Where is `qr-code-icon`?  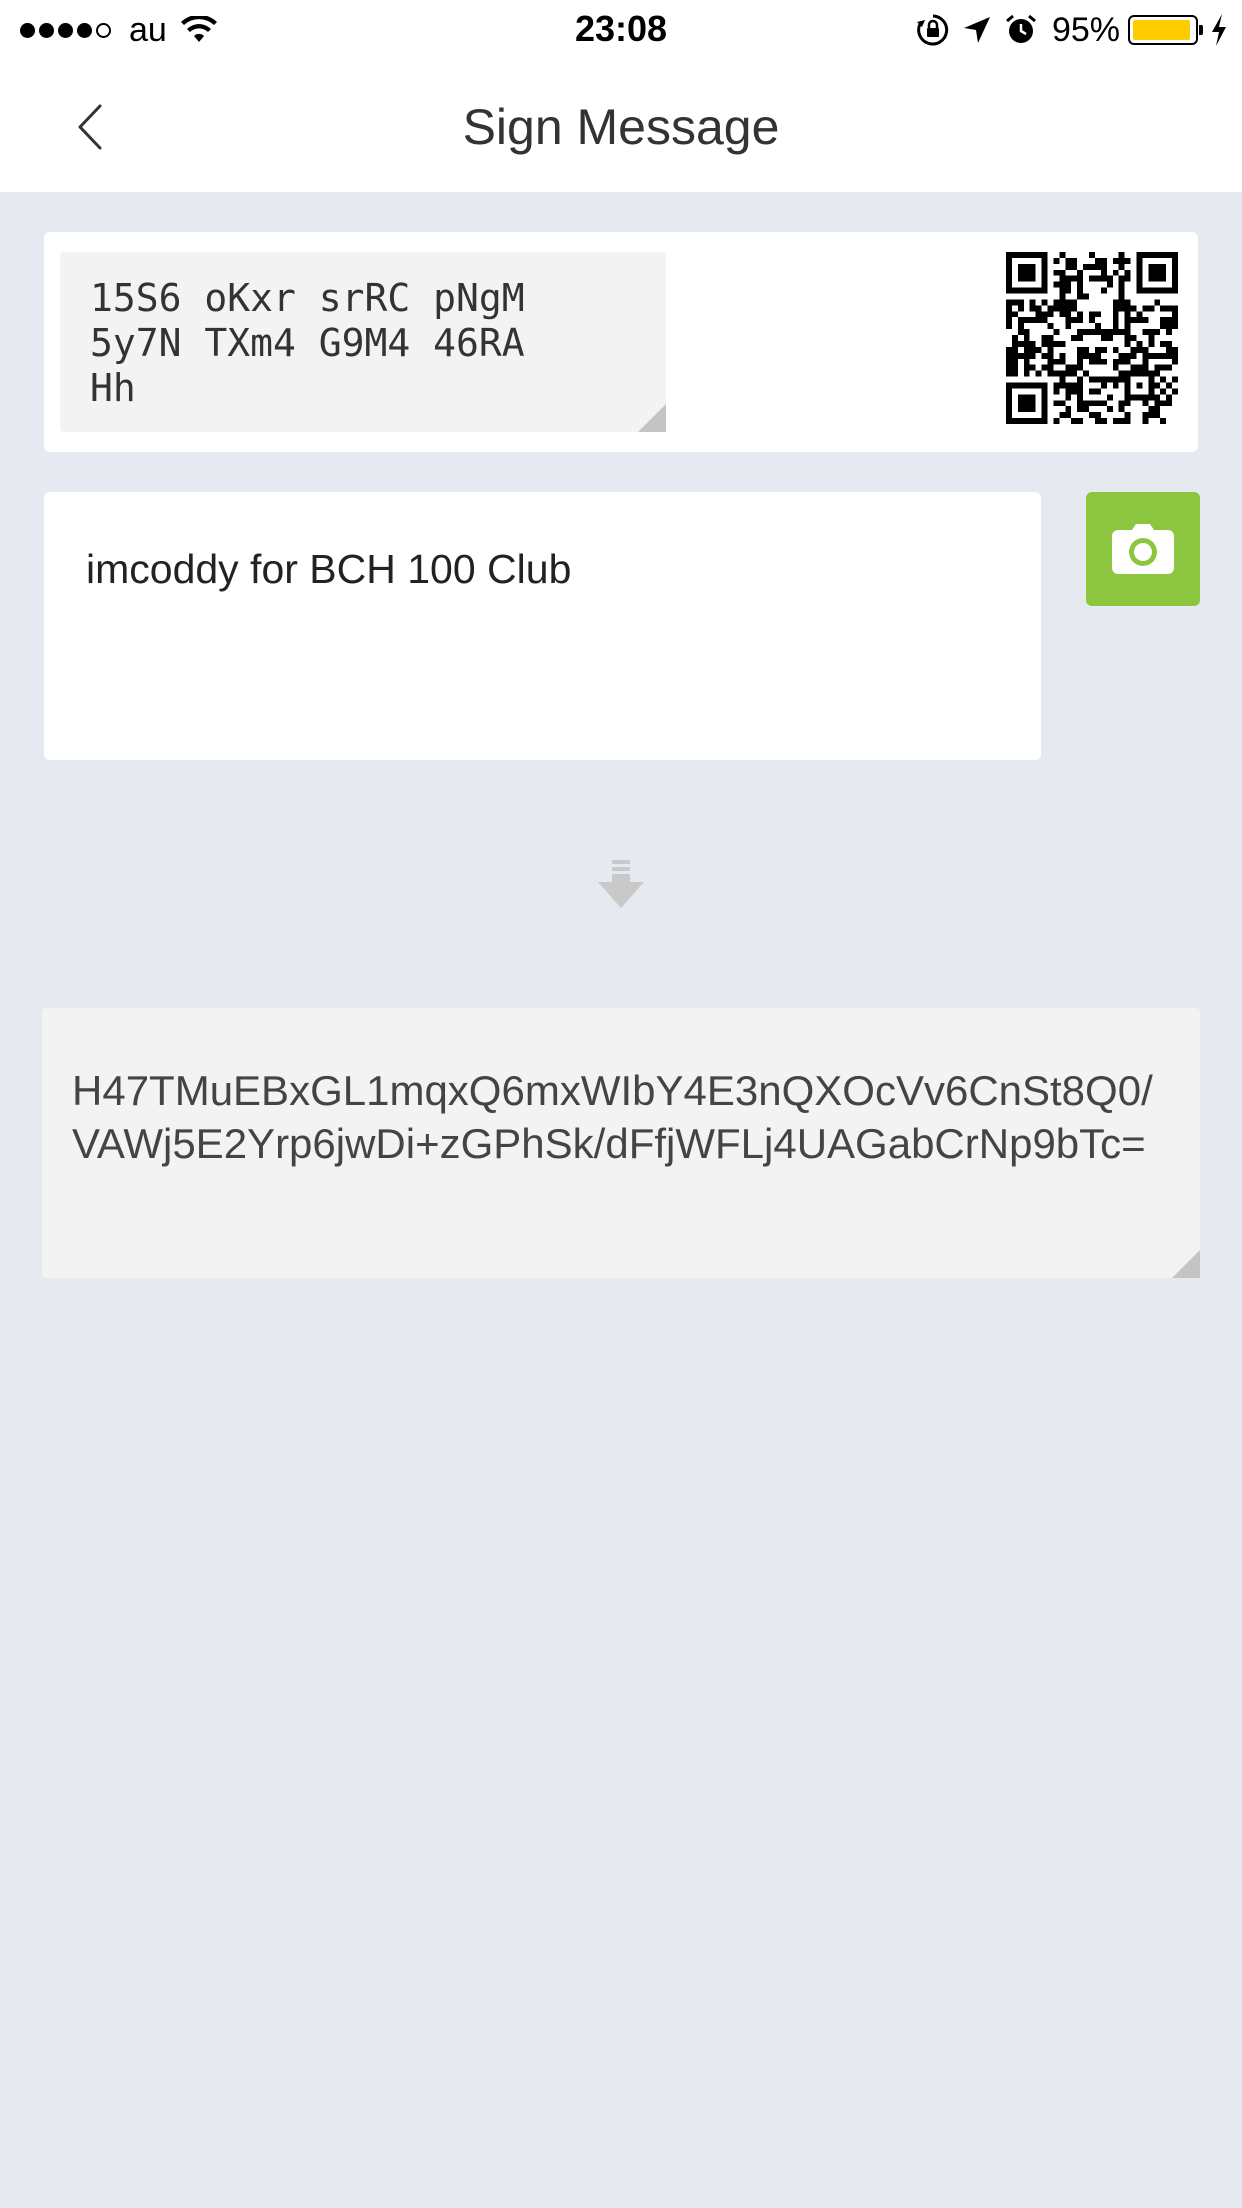
qr-code-icon is located at coordinates (1092, 338).